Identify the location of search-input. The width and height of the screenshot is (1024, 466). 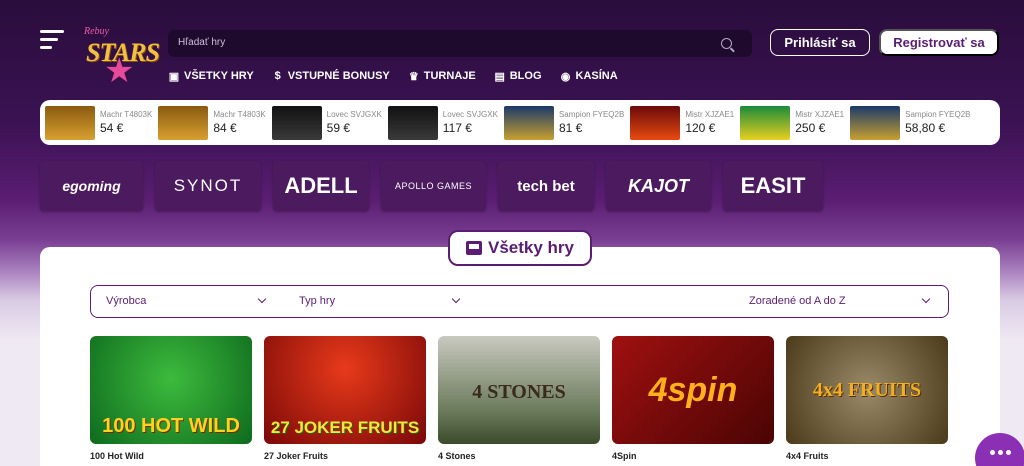
(428, 42).